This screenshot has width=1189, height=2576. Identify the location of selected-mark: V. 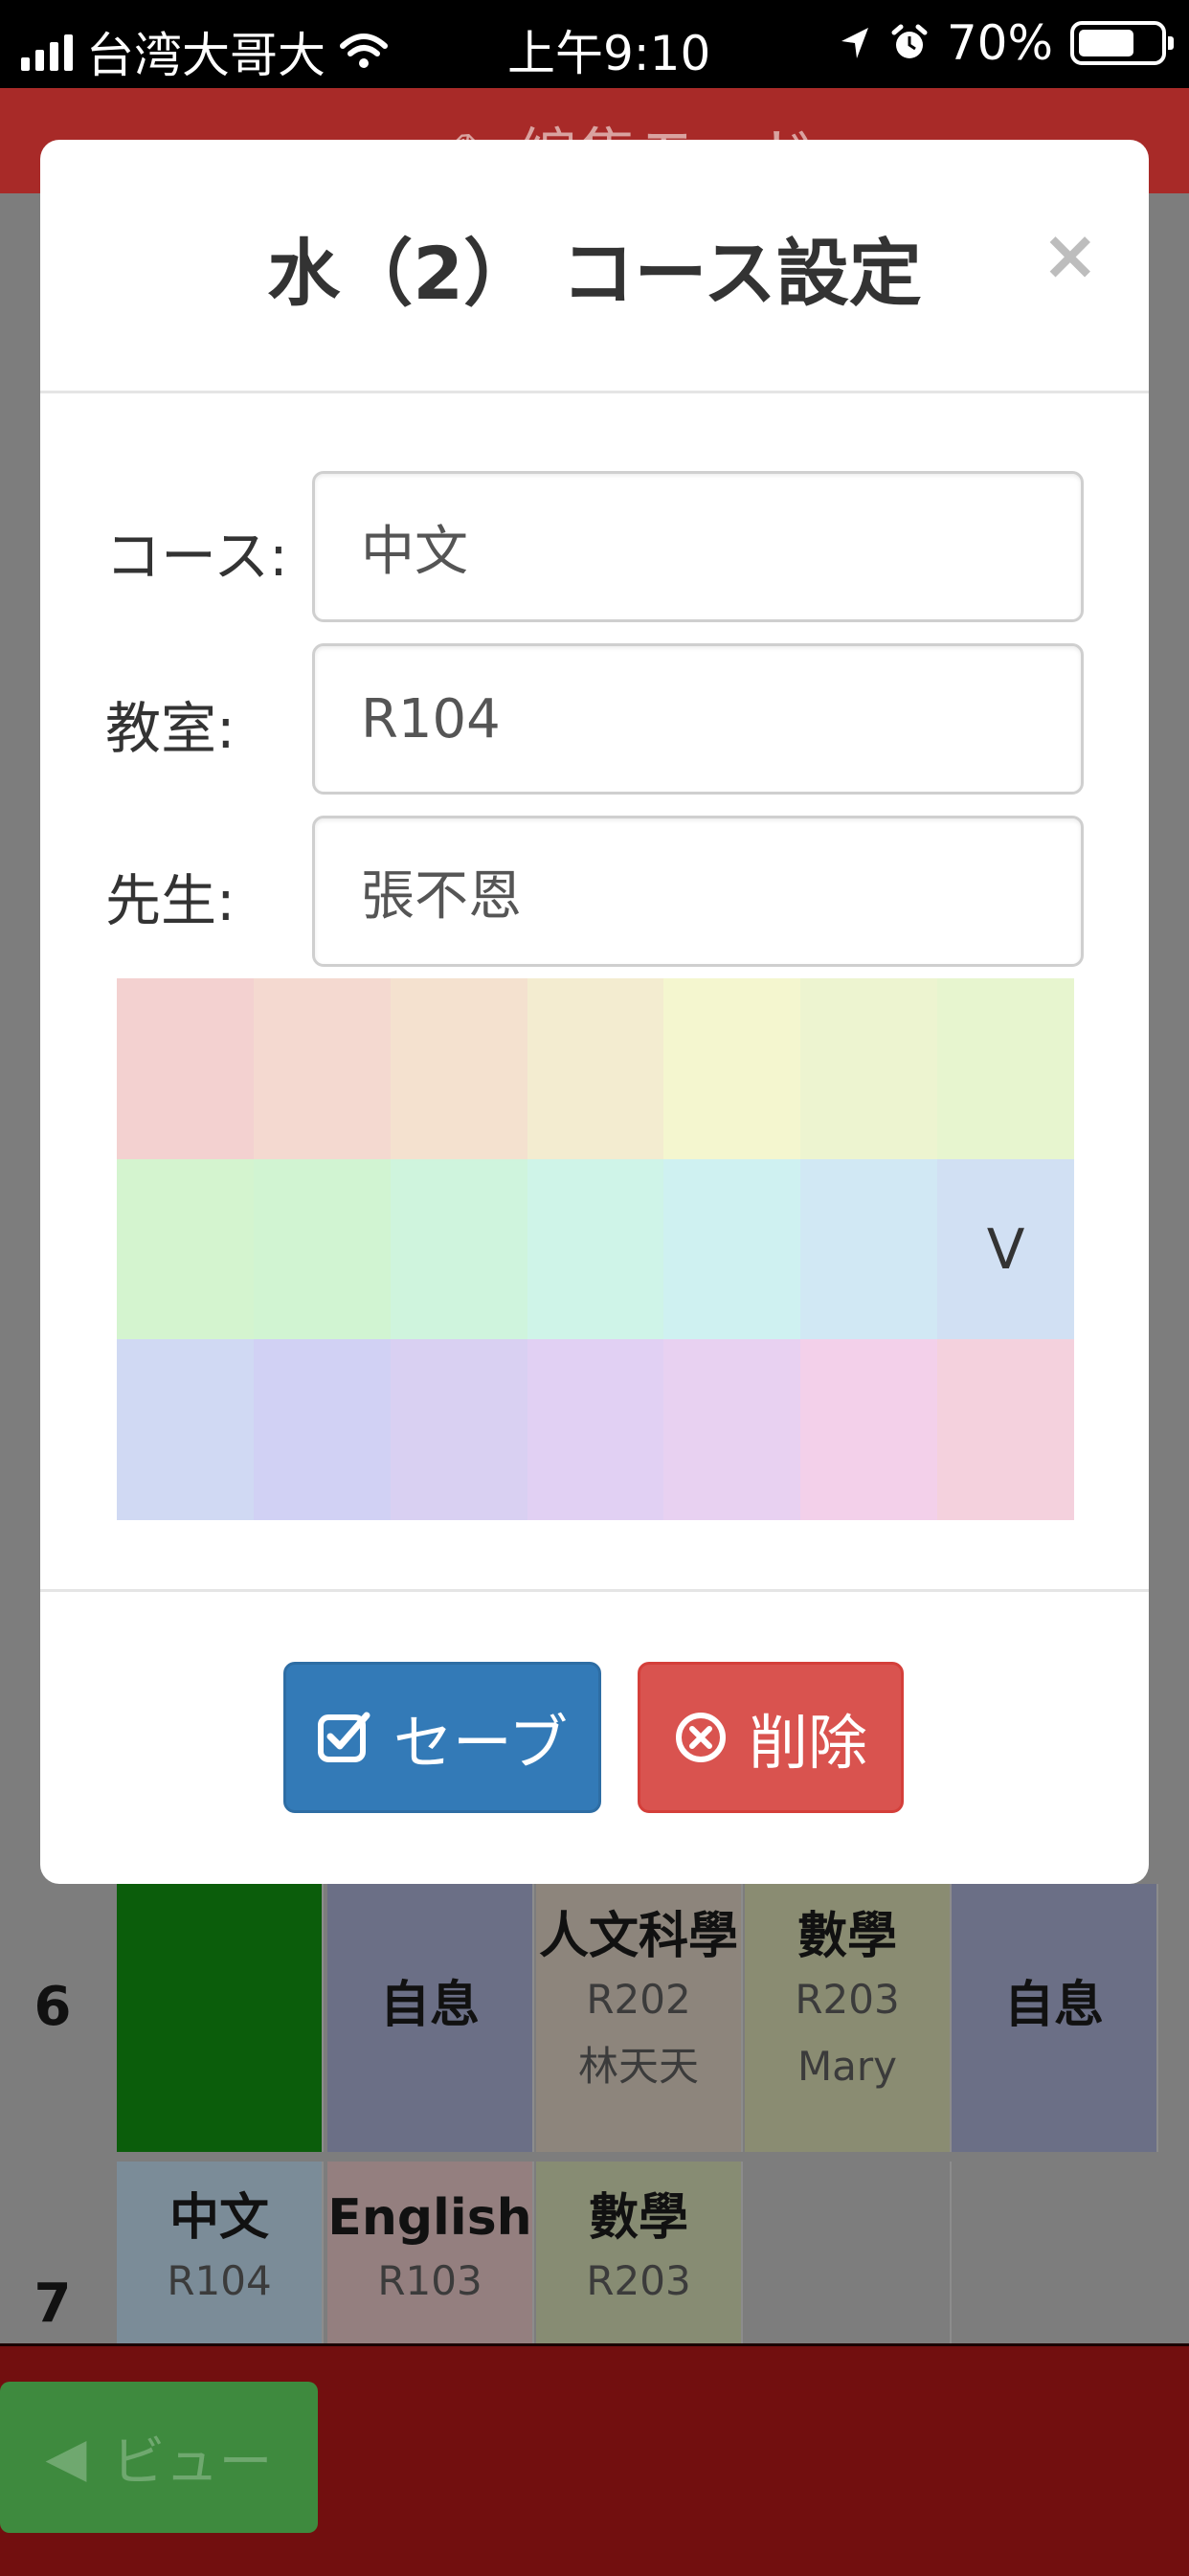
(1005, 1249).